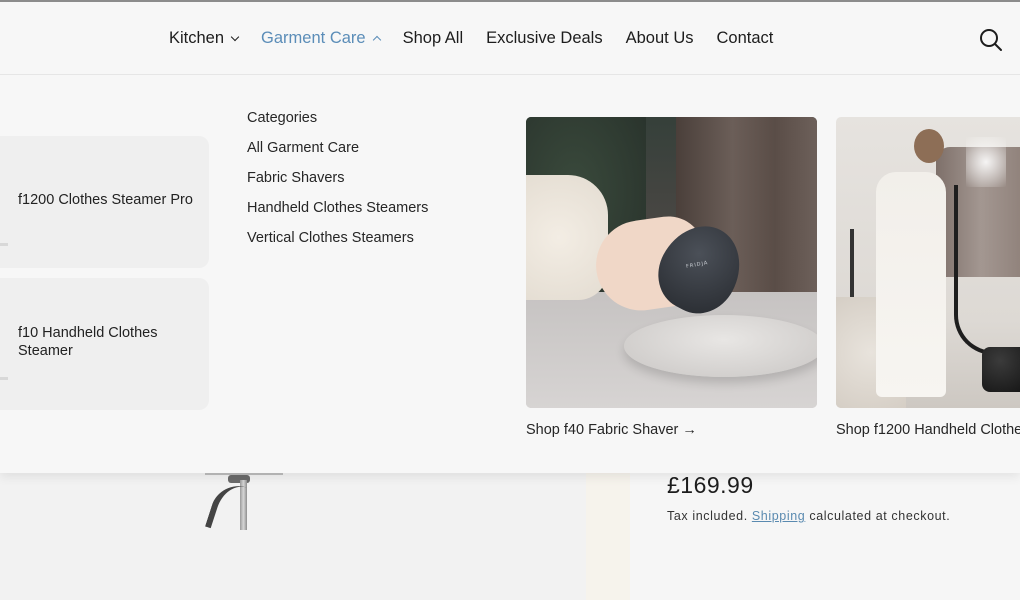 The image size is (1020, 600). What do you see at coordinates (928, 430) in the screenshot?
I see `promo-caption: Shop f1200 Handheld Clothe` at bounding box center [928, 430].